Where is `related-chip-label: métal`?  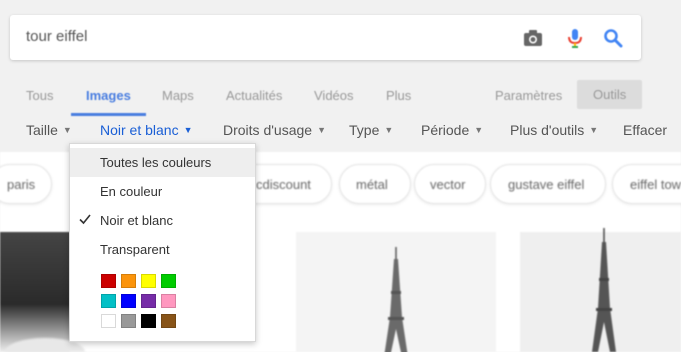
related-chip-label: métal is located at coordinates (372, 184).